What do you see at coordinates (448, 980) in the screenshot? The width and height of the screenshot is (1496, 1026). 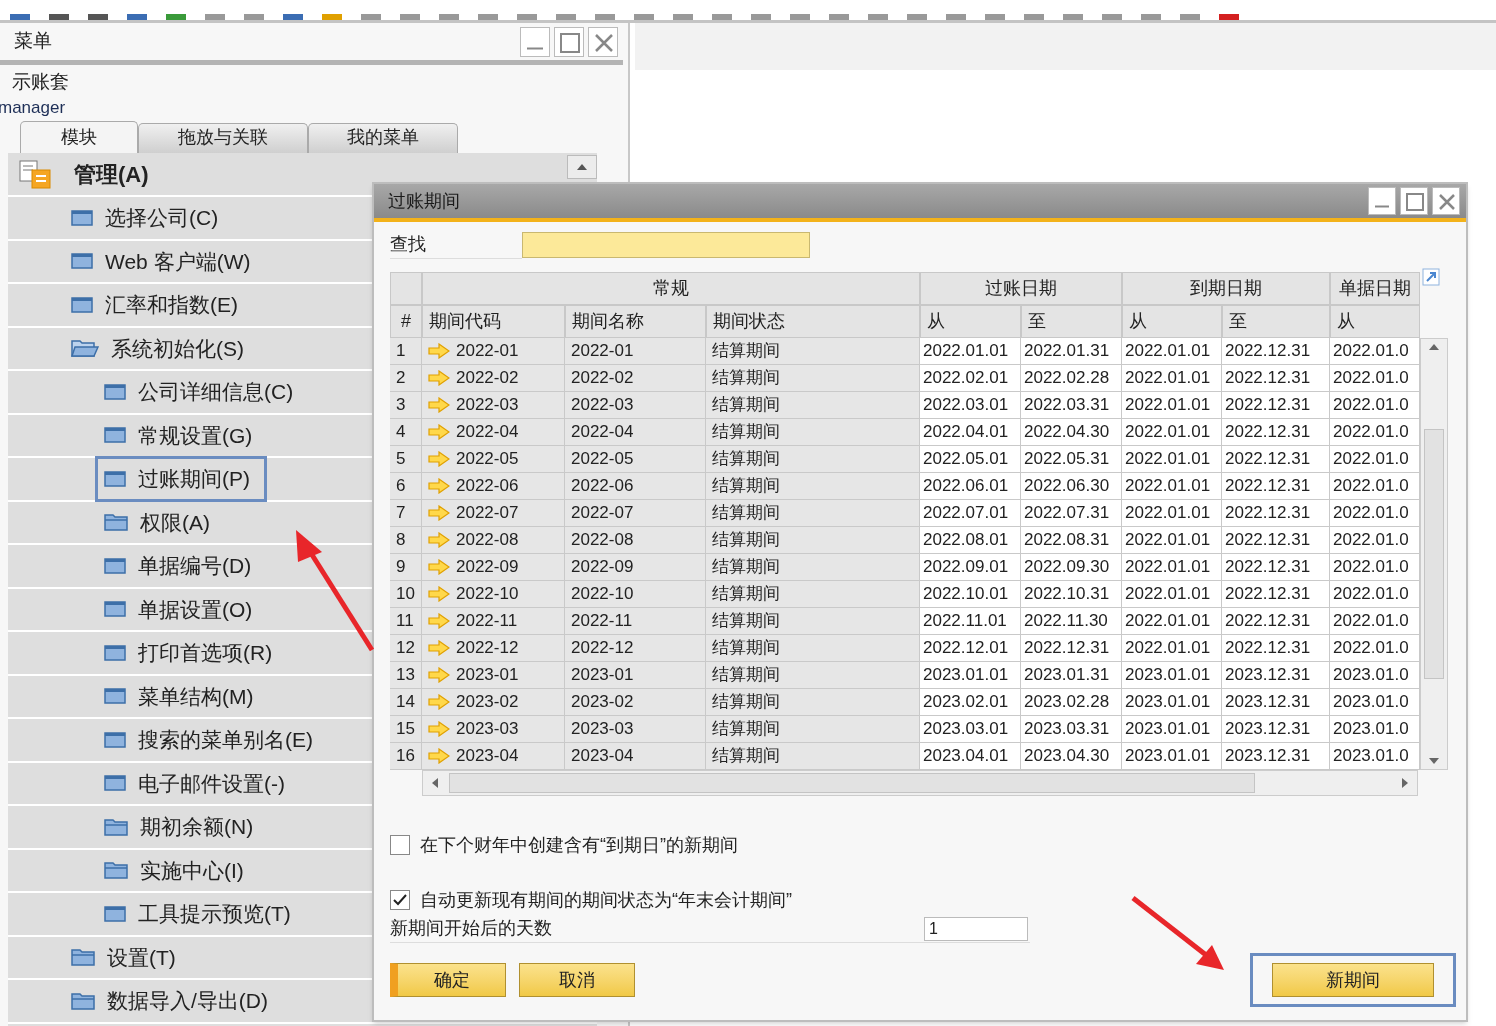 I see `dialog-button: 确定` at bounding box center [448, 980].